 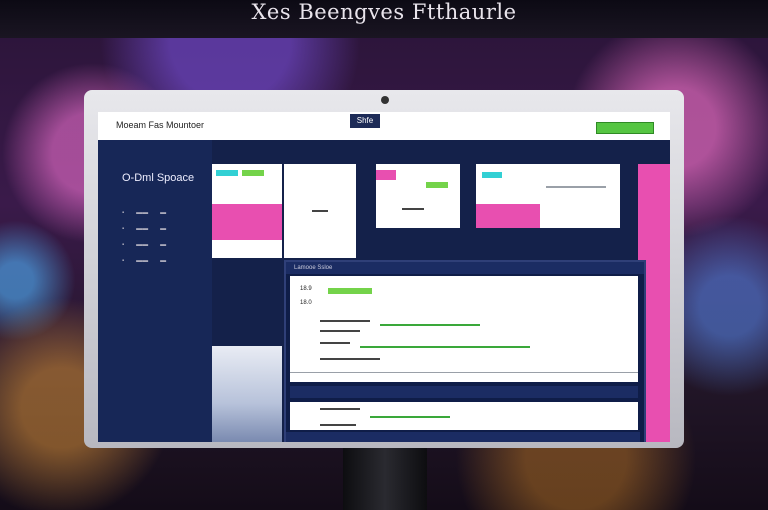 I want to click on divider, so click(x=464, y=372).